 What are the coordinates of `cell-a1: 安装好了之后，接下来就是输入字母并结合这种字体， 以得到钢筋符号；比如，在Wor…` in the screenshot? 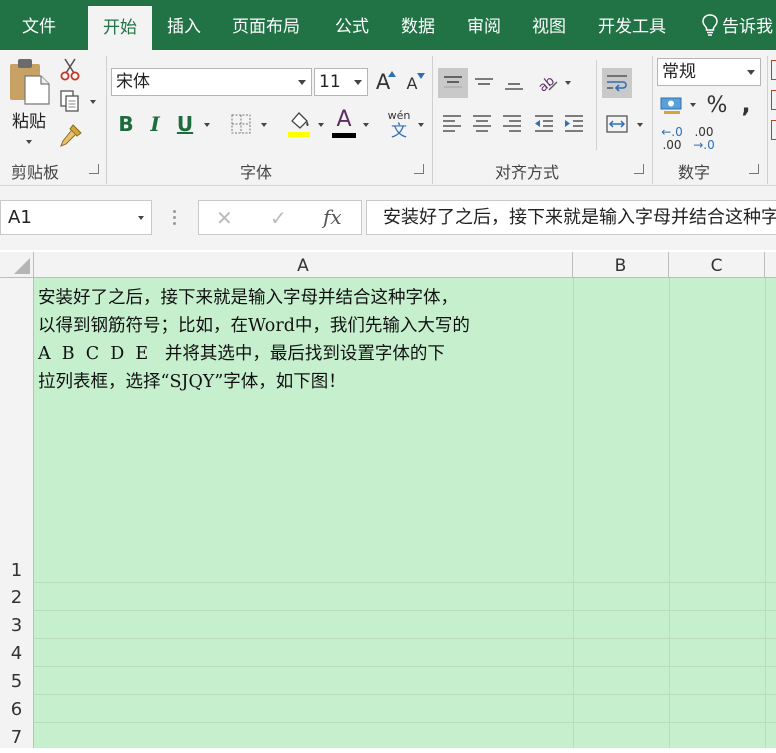 It's located at (308, 340).